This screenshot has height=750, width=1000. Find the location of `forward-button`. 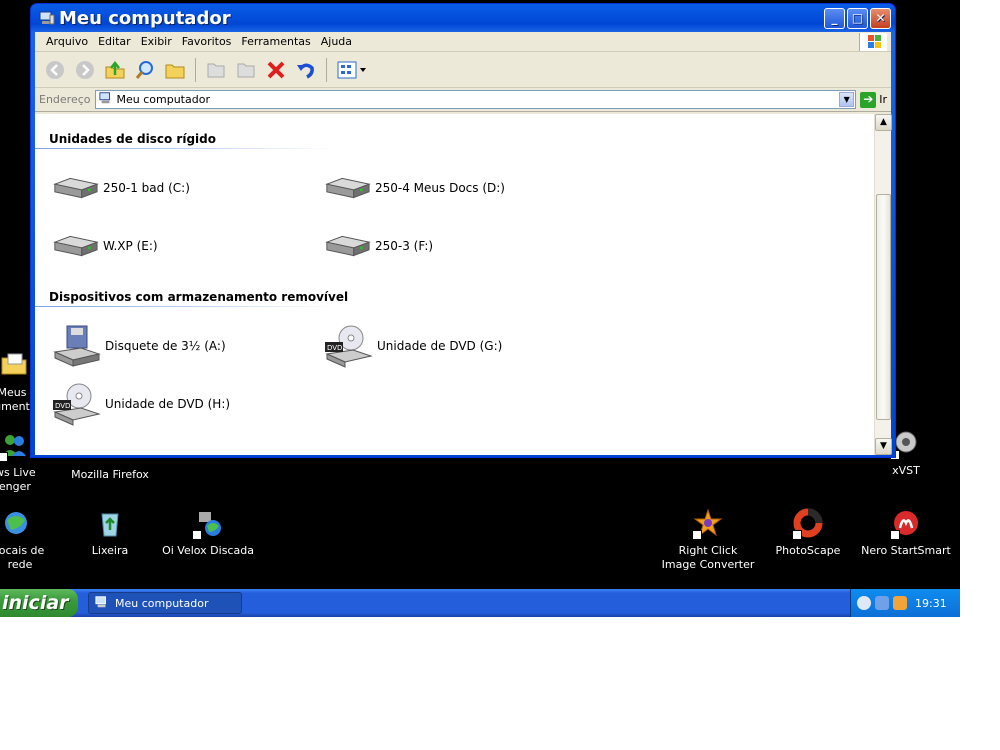

forward-button is located at coordinates (85, 70).